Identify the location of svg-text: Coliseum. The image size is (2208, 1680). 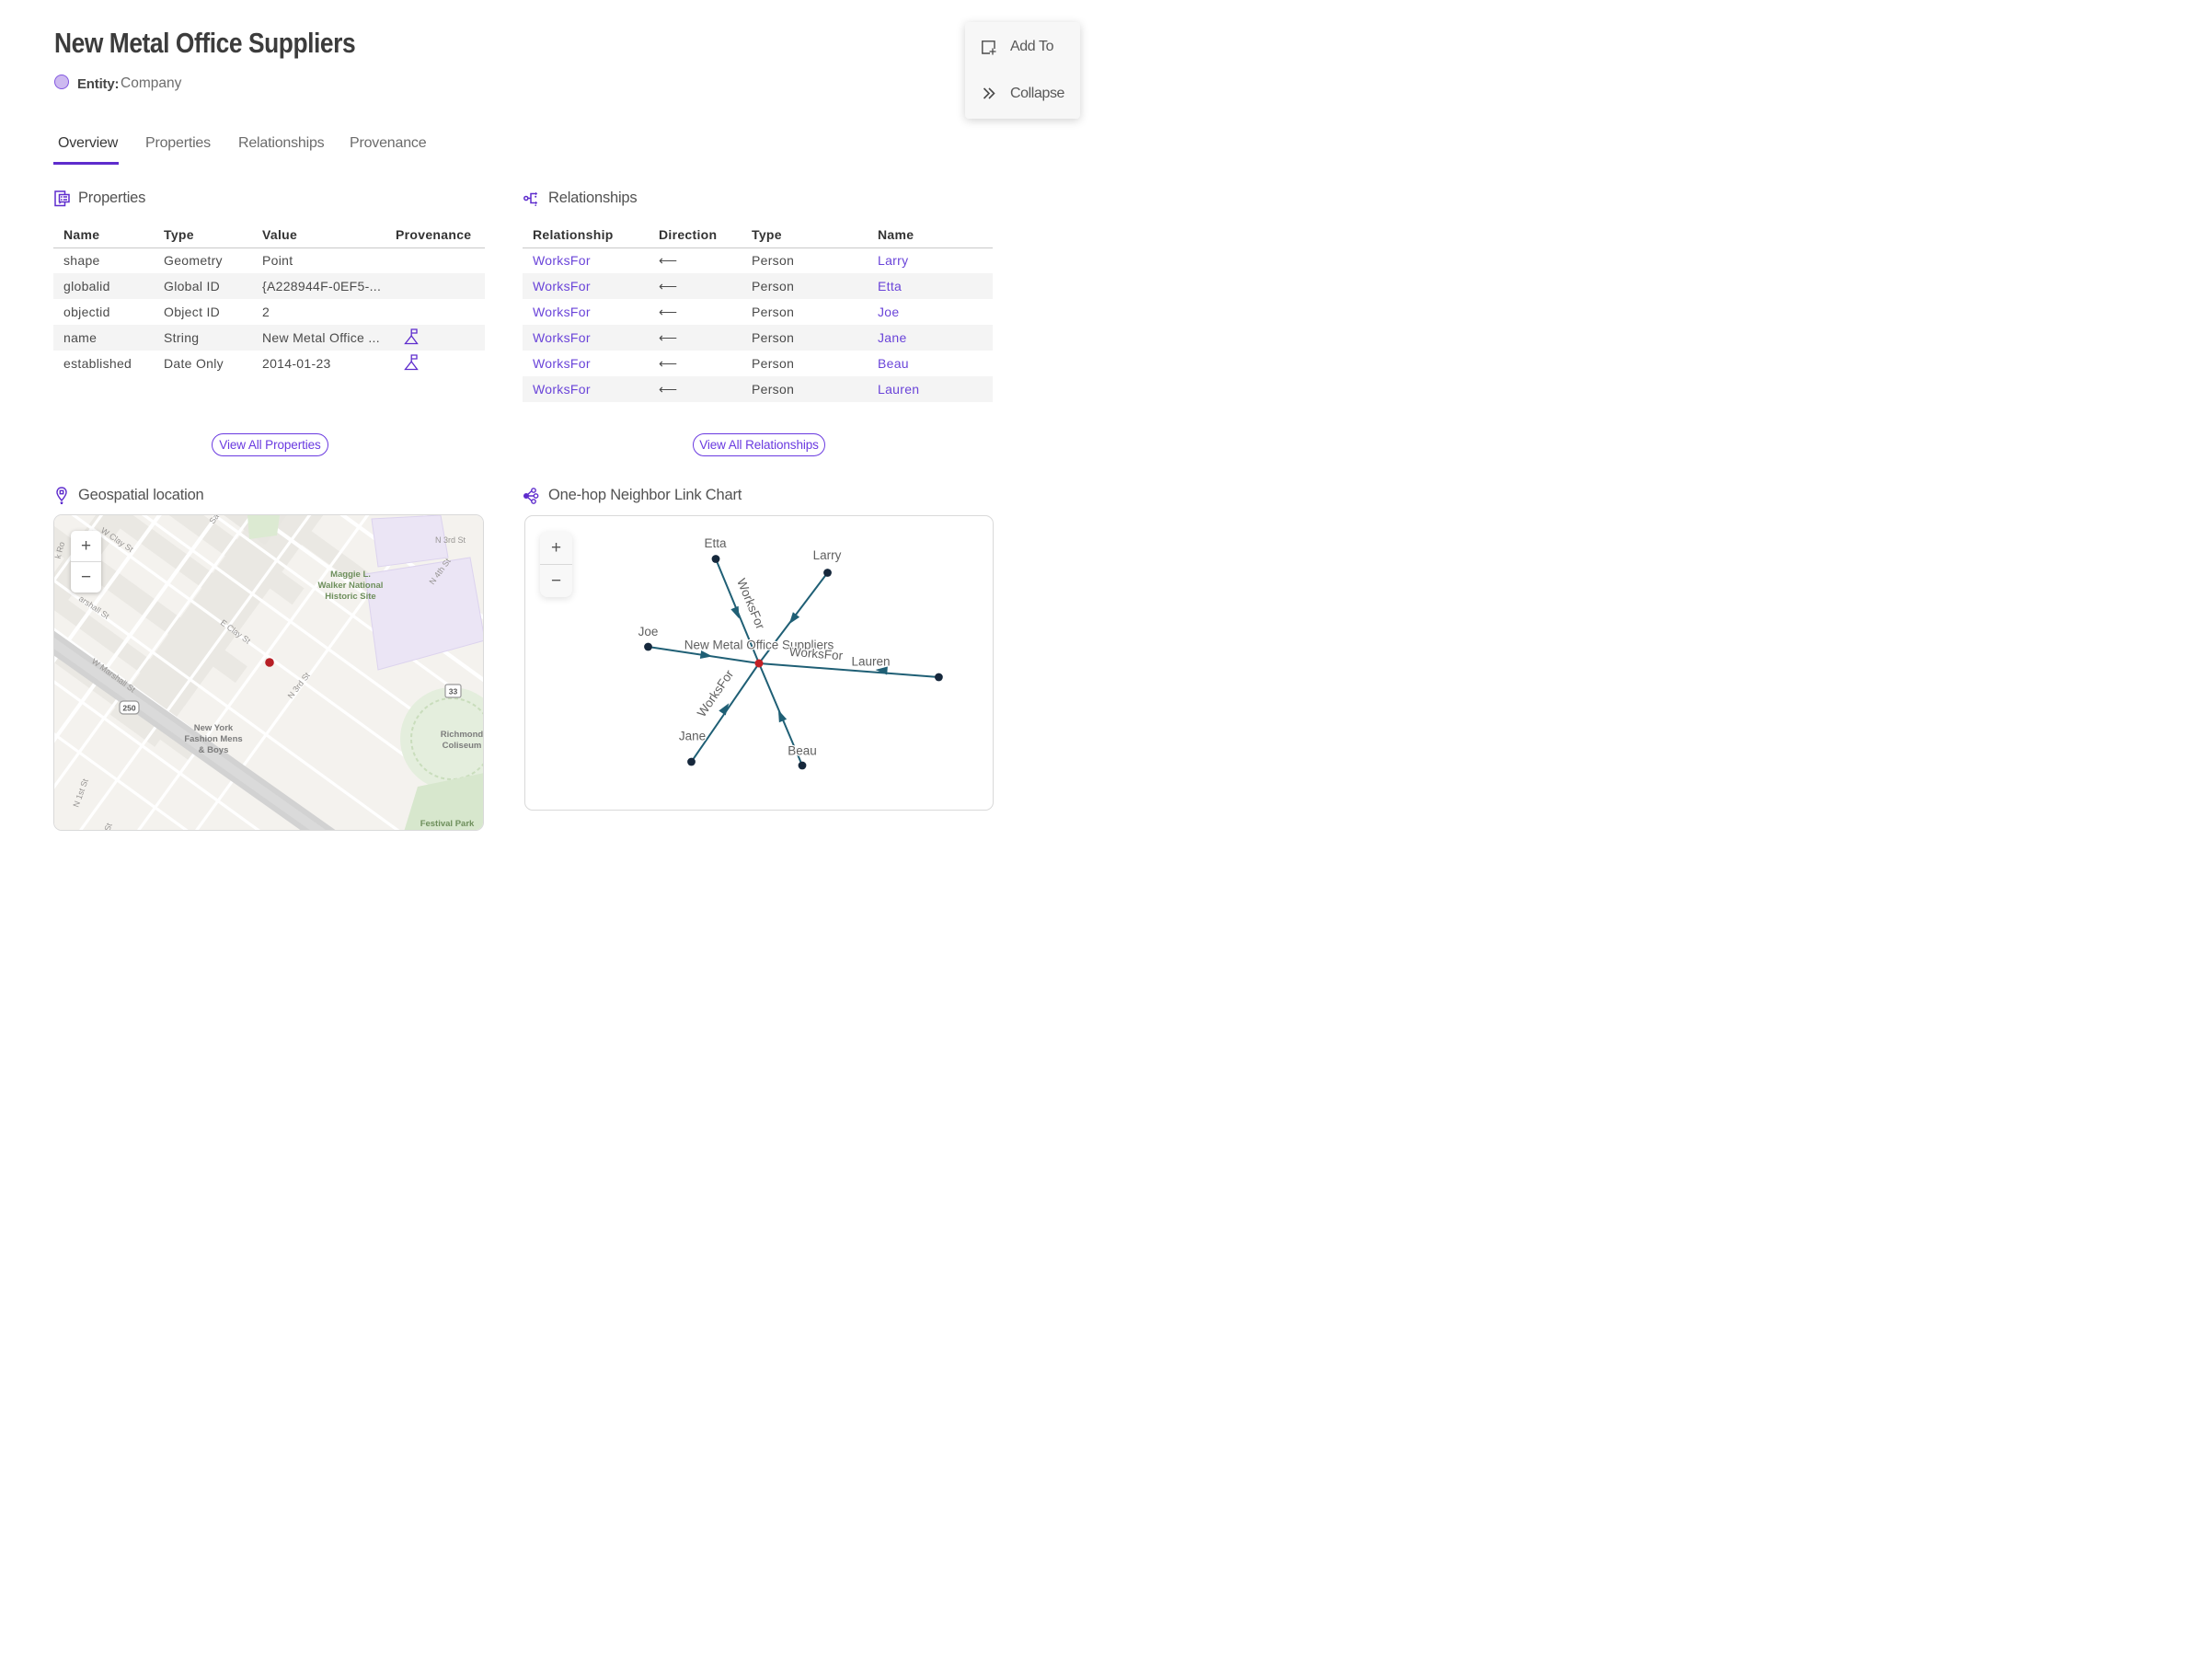
(462, 746).